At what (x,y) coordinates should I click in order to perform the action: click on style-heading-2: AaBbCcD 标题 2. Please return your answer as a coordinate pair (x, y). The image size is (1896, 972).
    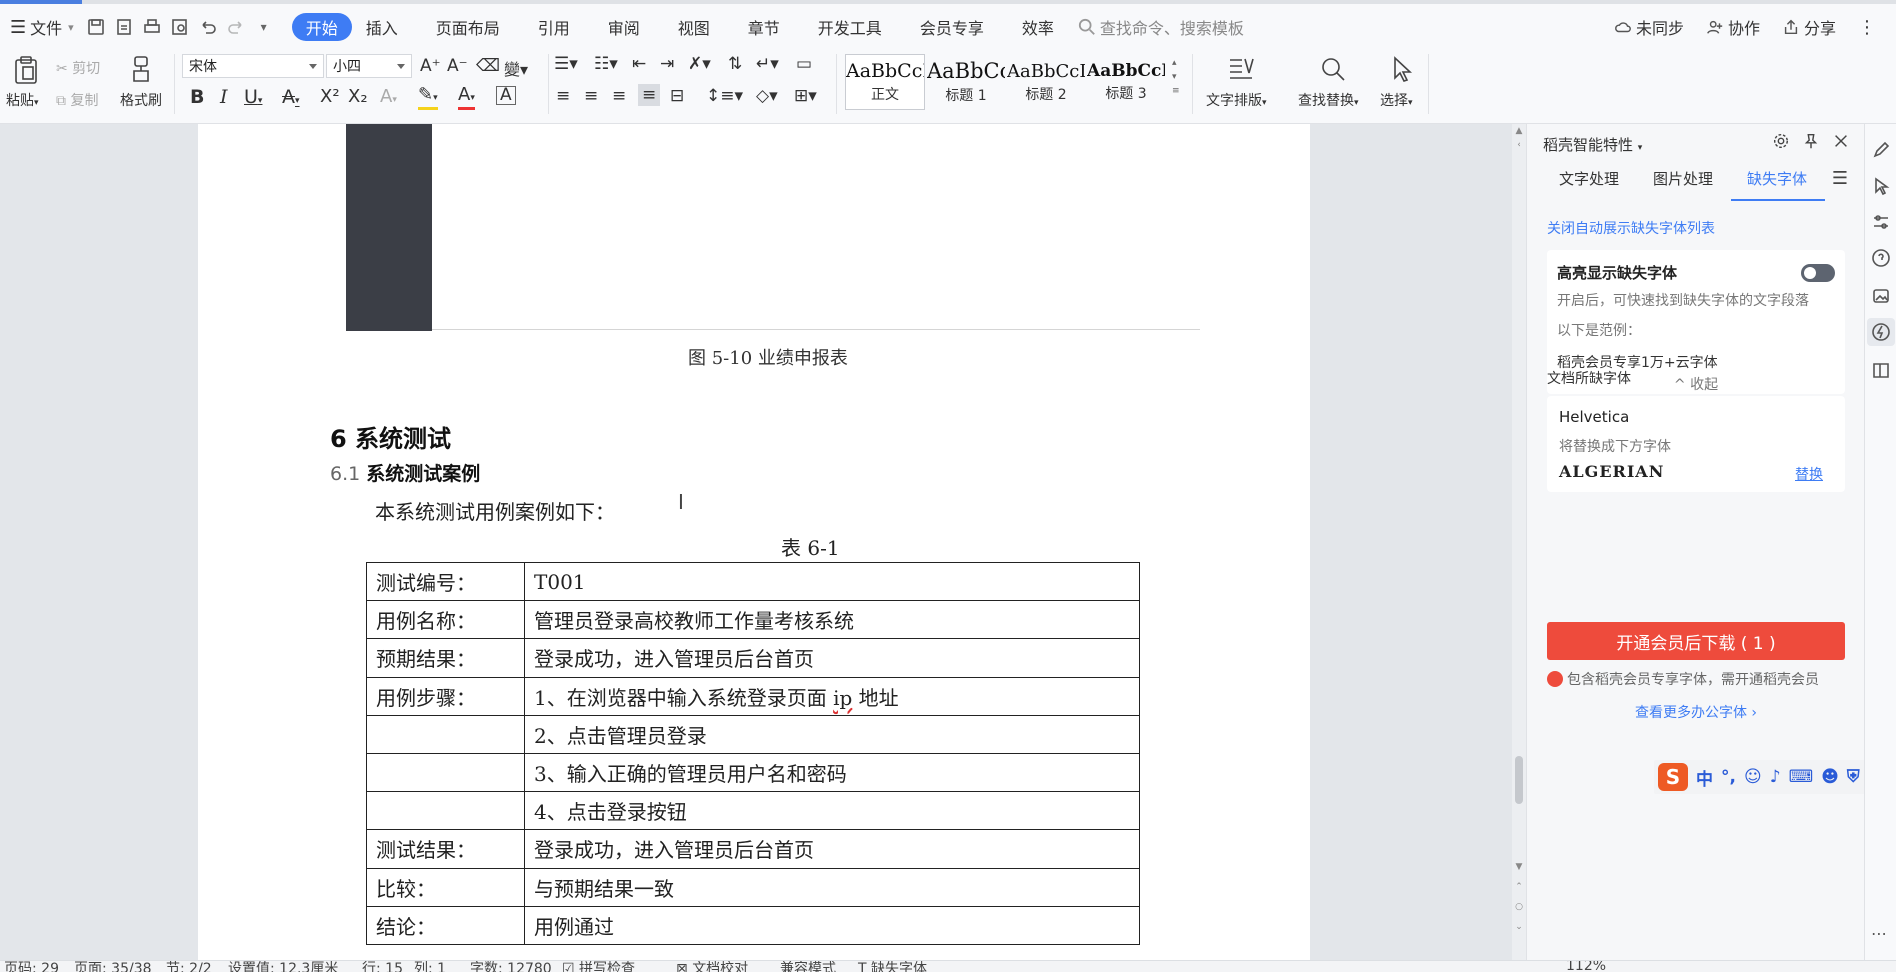
    Looking at the image, I should click on (1046, 82).